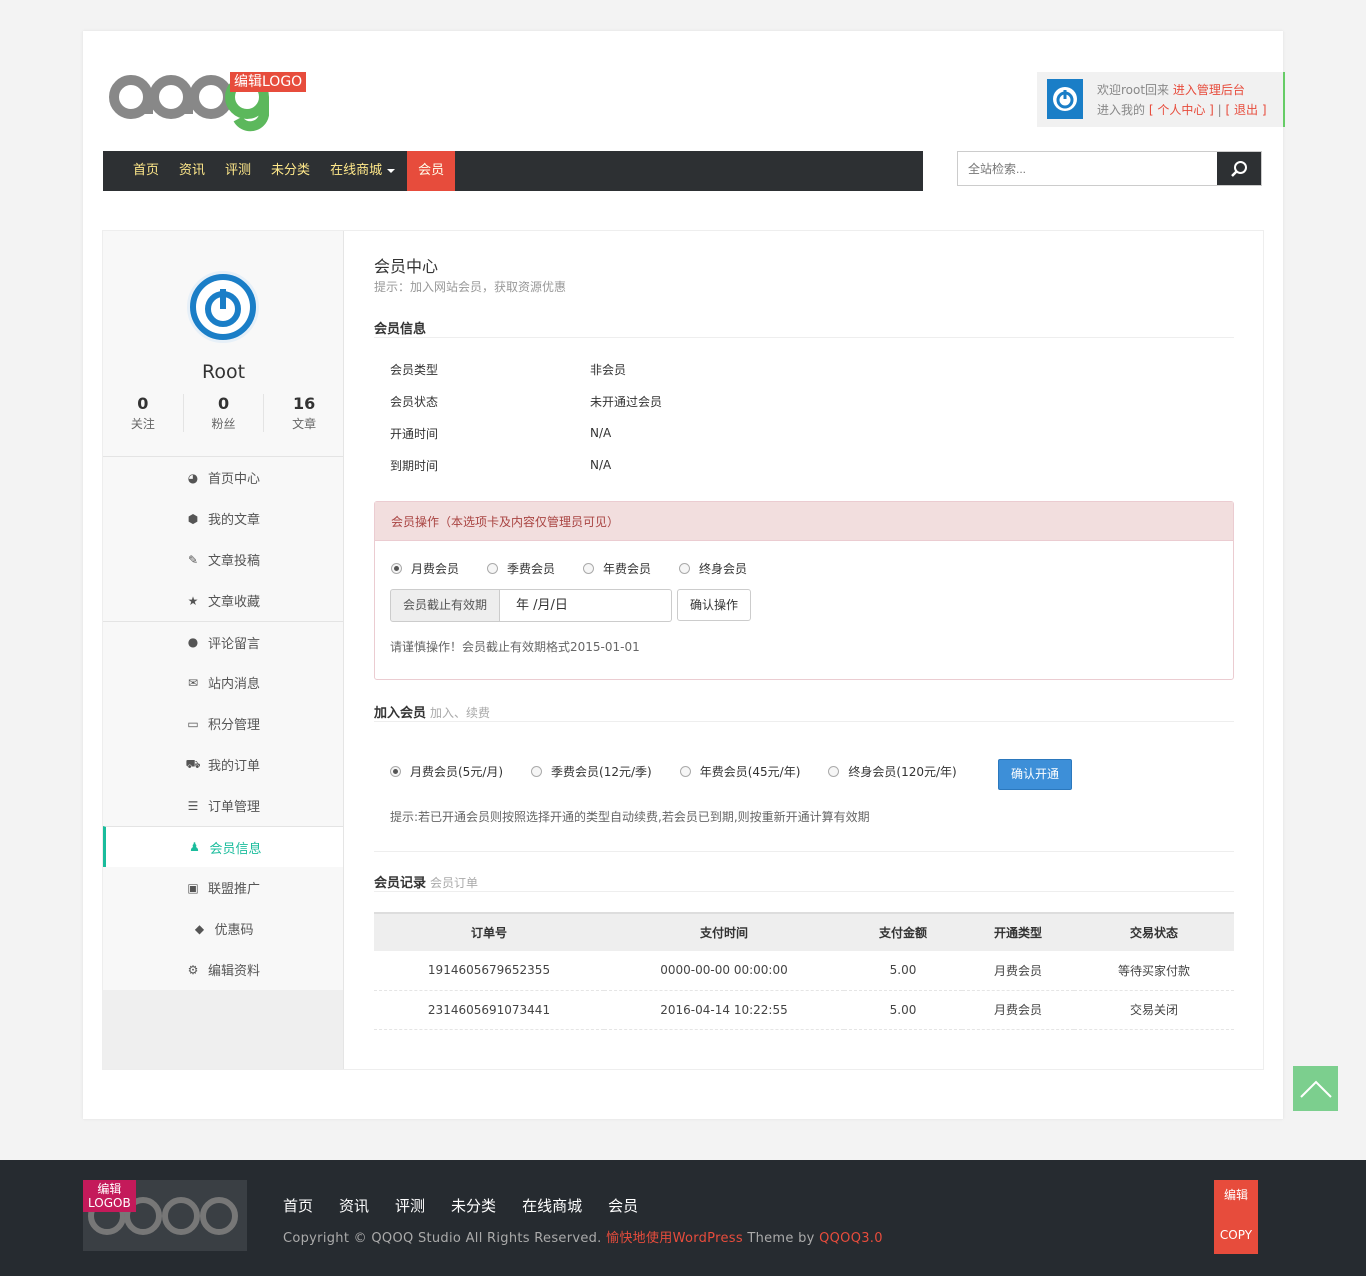  Describe the element at coordinates (290, 171) in the screenshot. I see `nav-item-uncategorized: 未分类` at that location.